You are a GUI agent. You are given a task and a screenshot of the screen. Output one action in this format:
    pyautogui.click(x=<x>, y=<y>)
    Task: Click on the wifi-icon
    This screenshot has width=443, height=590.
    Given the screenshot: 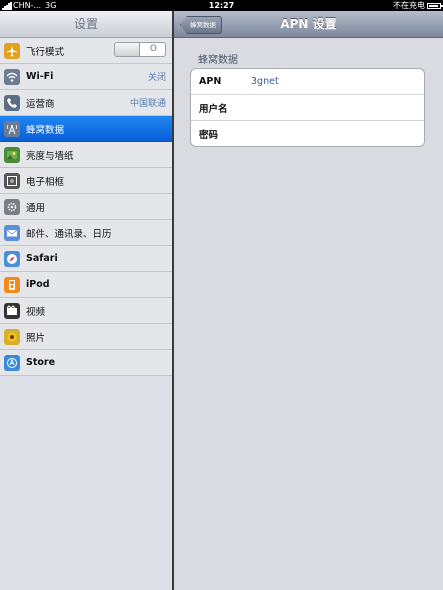 What is the action you would take?
    pyautogui.click(x=12, y=76)
    